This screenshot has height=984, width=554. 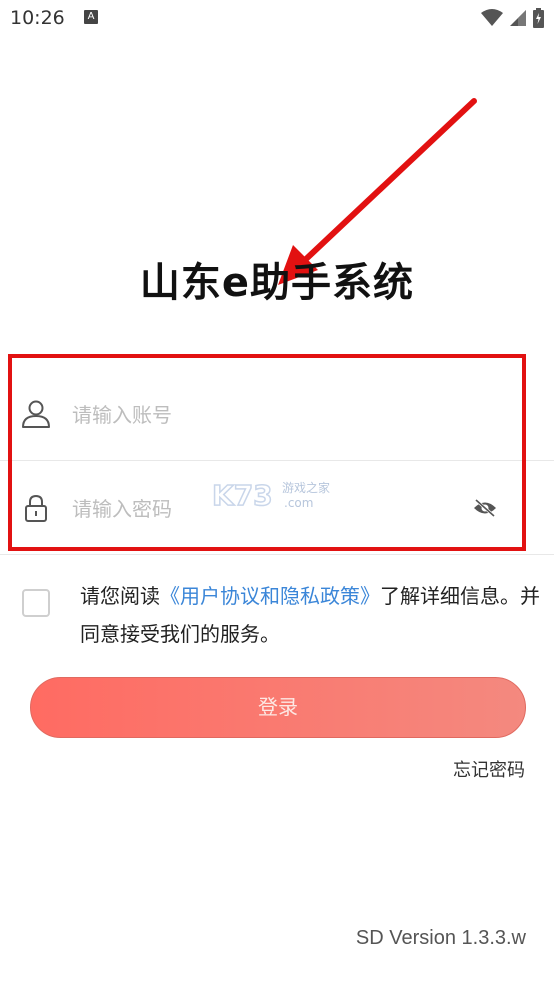 What do you see at coordinates (37, 18) in the screenshot?
I see `status-time: 10:26` at bounding box center [37, 18].